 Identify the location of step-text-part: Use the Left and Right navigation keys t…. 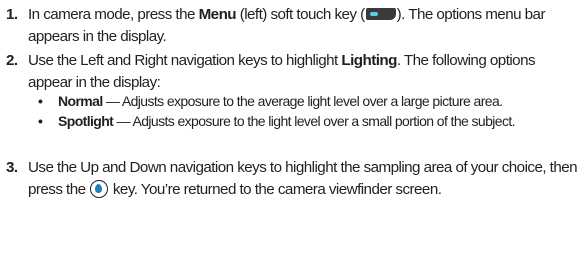
(185, 60).